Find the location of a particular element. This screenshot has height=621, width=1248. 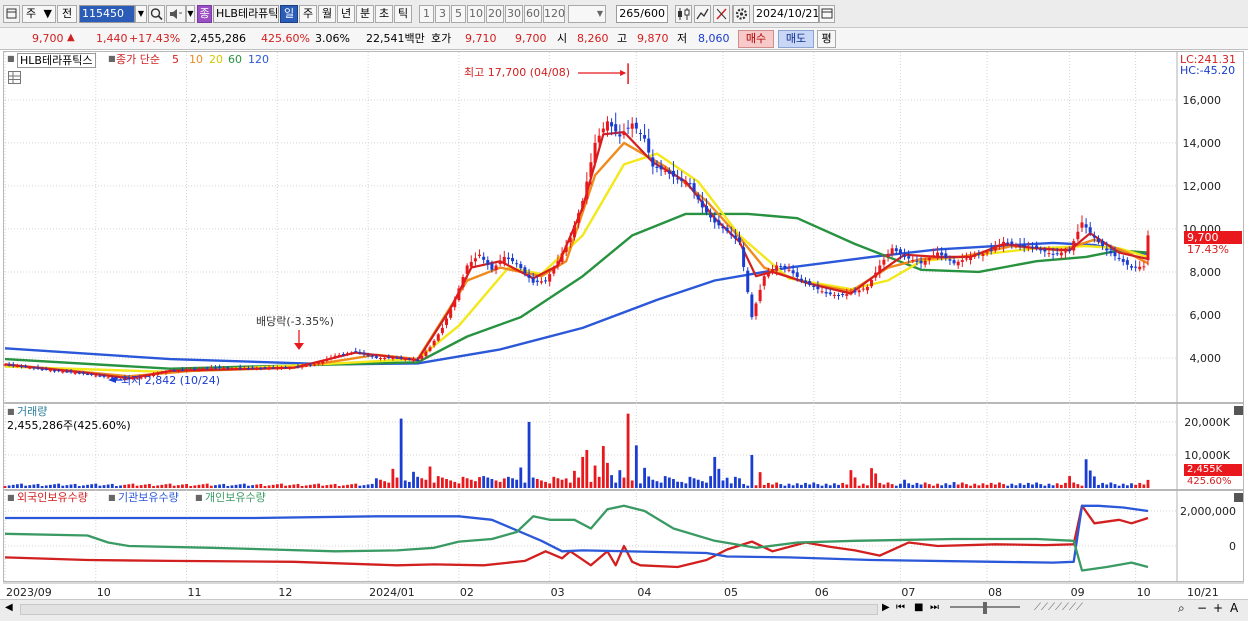

legend-foreign: 외국인보유수량 is located at coordinates (52, 497).